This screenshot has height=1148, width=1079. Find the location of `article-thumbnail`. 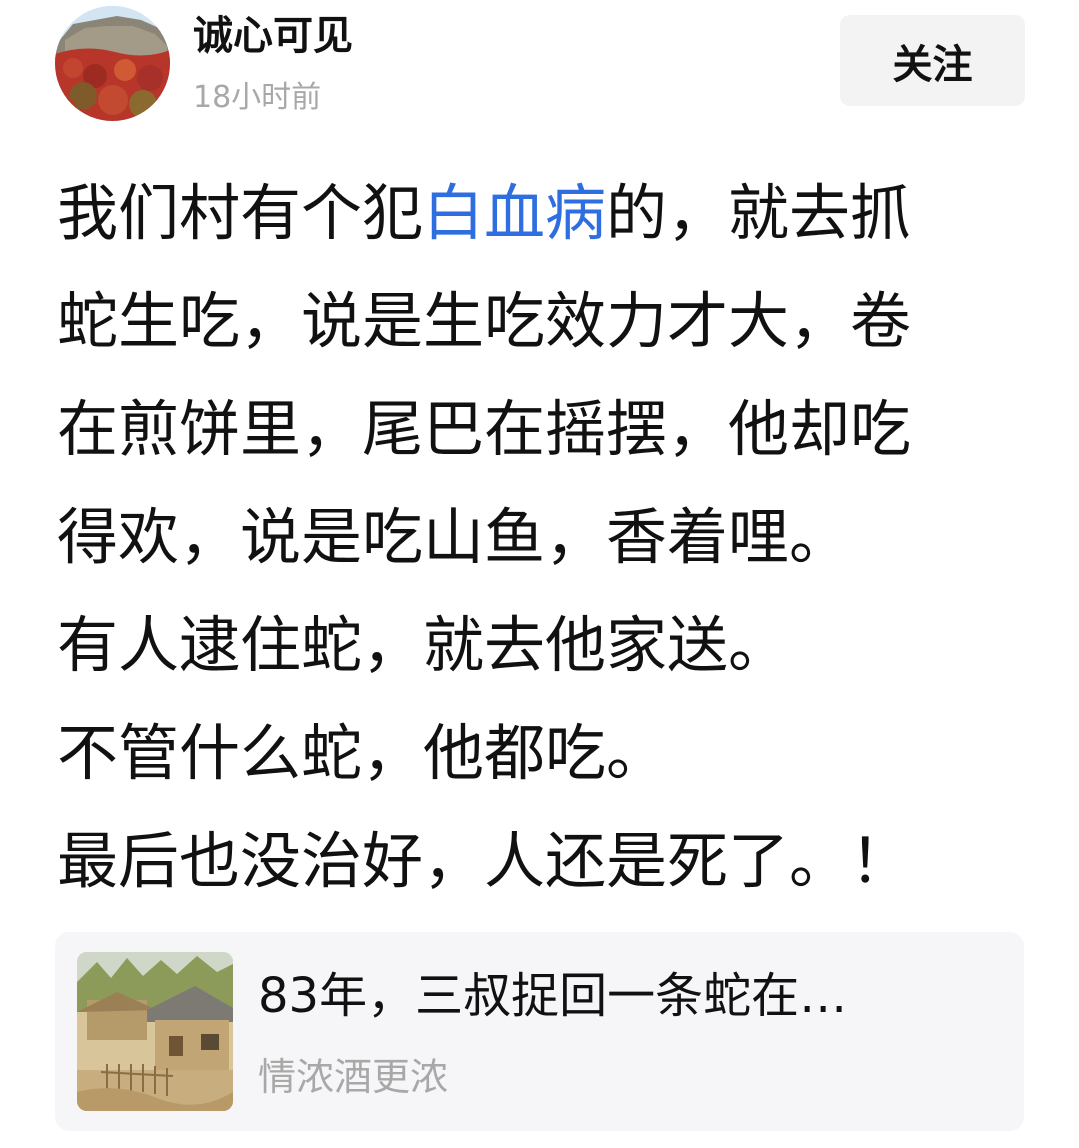

article-thumbnail is located at coordinates (155, 1031).